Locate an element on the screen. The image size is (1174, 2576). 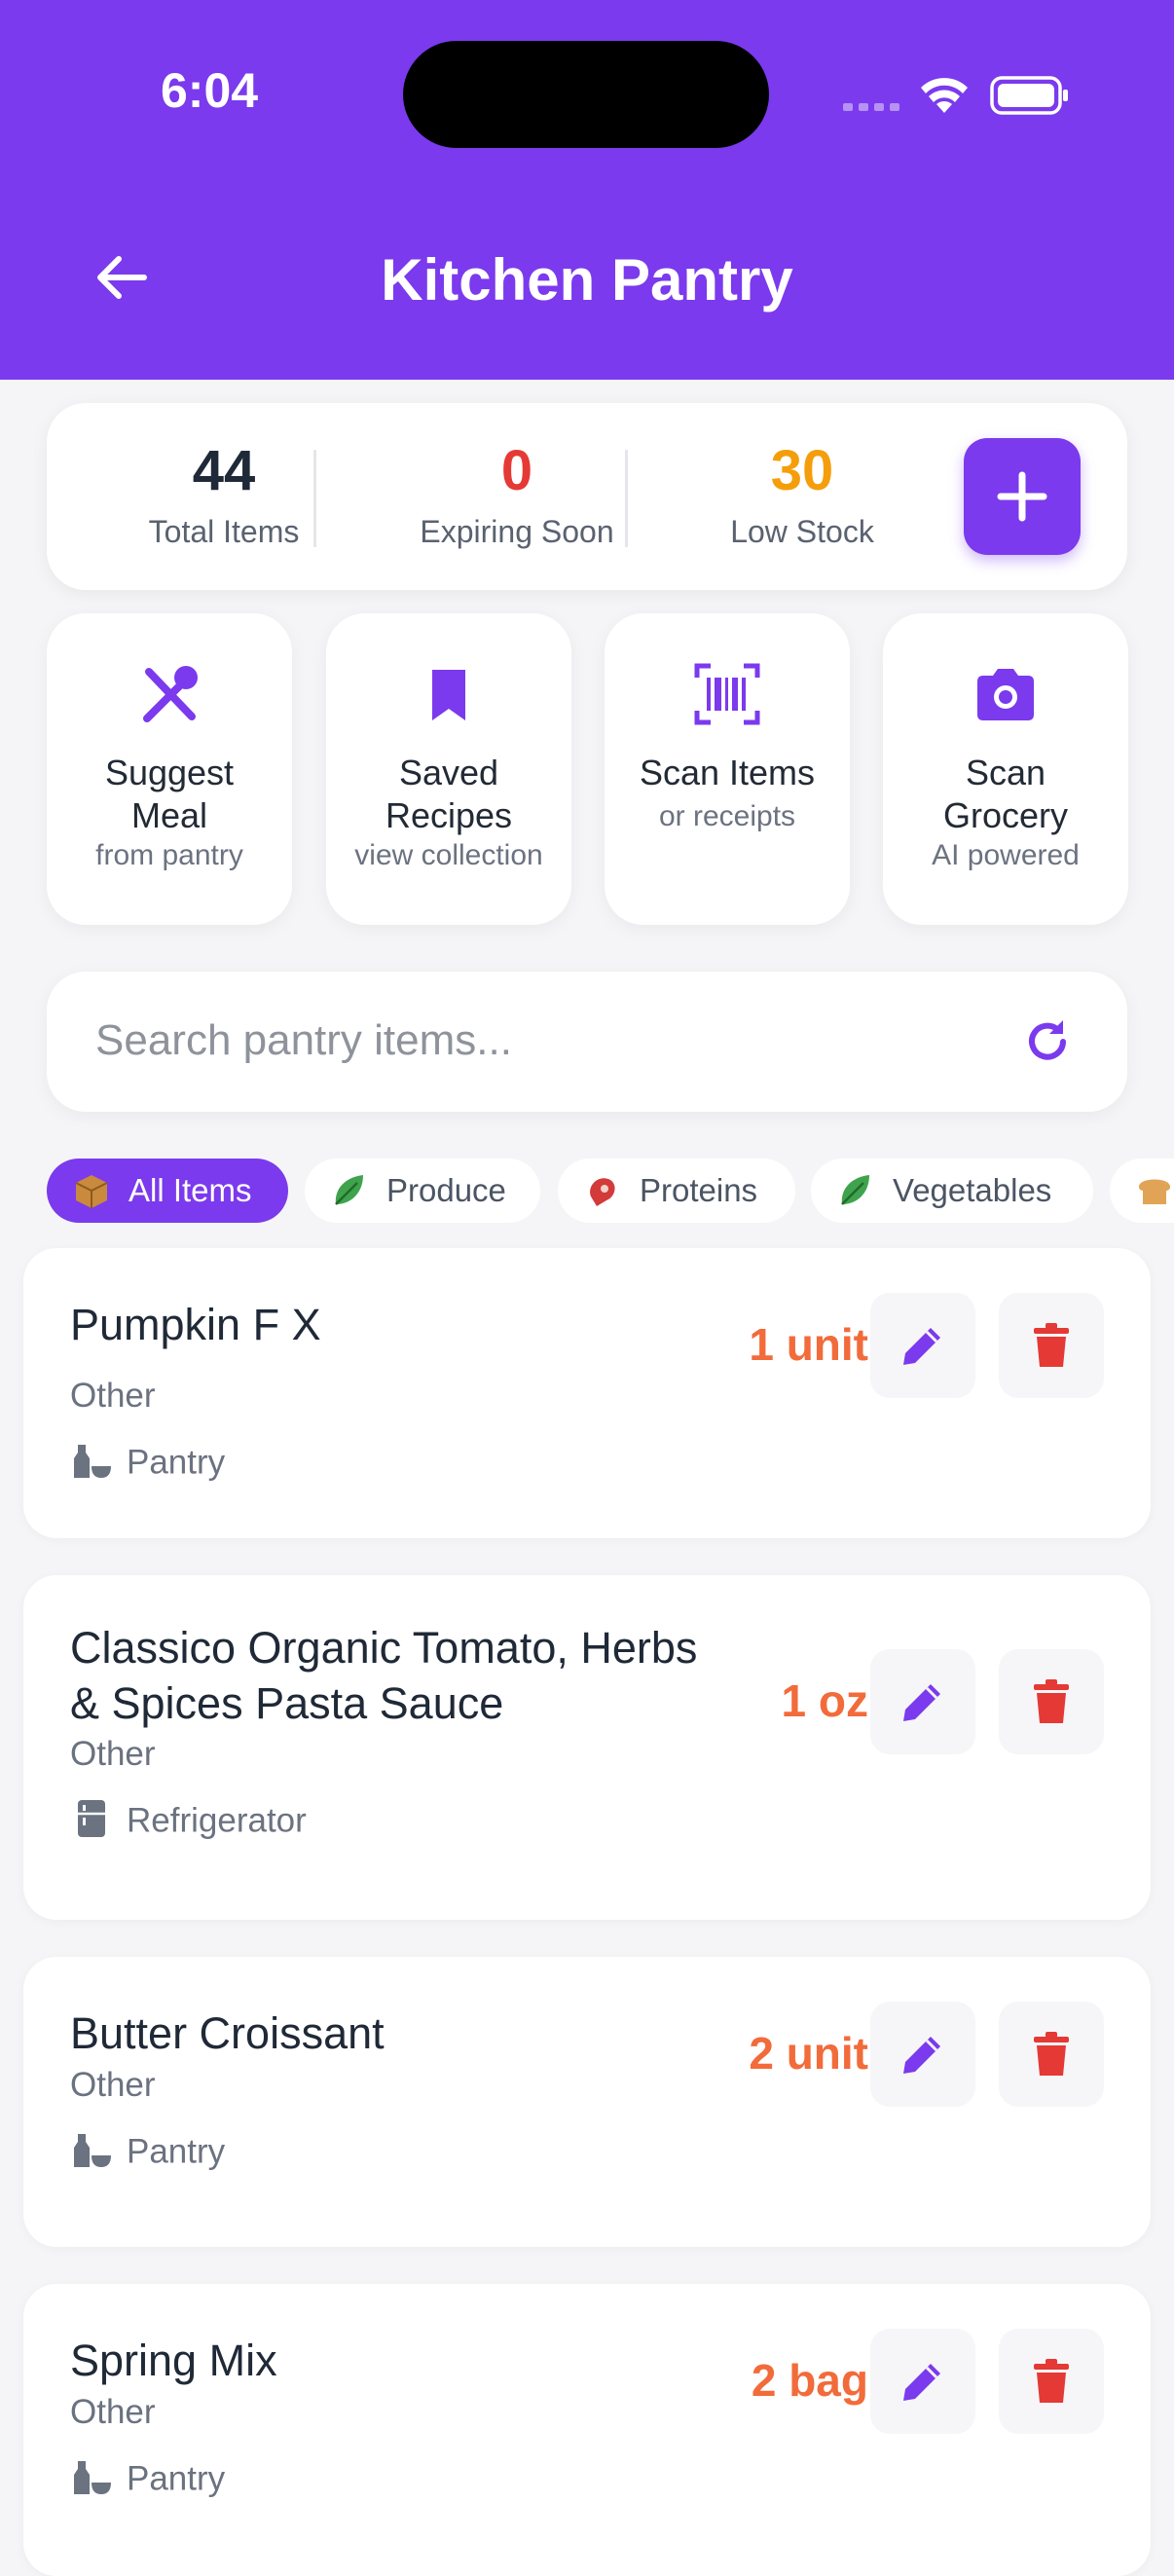
chip-vegetables: Vegetables is located at coordinates (952, 1191).